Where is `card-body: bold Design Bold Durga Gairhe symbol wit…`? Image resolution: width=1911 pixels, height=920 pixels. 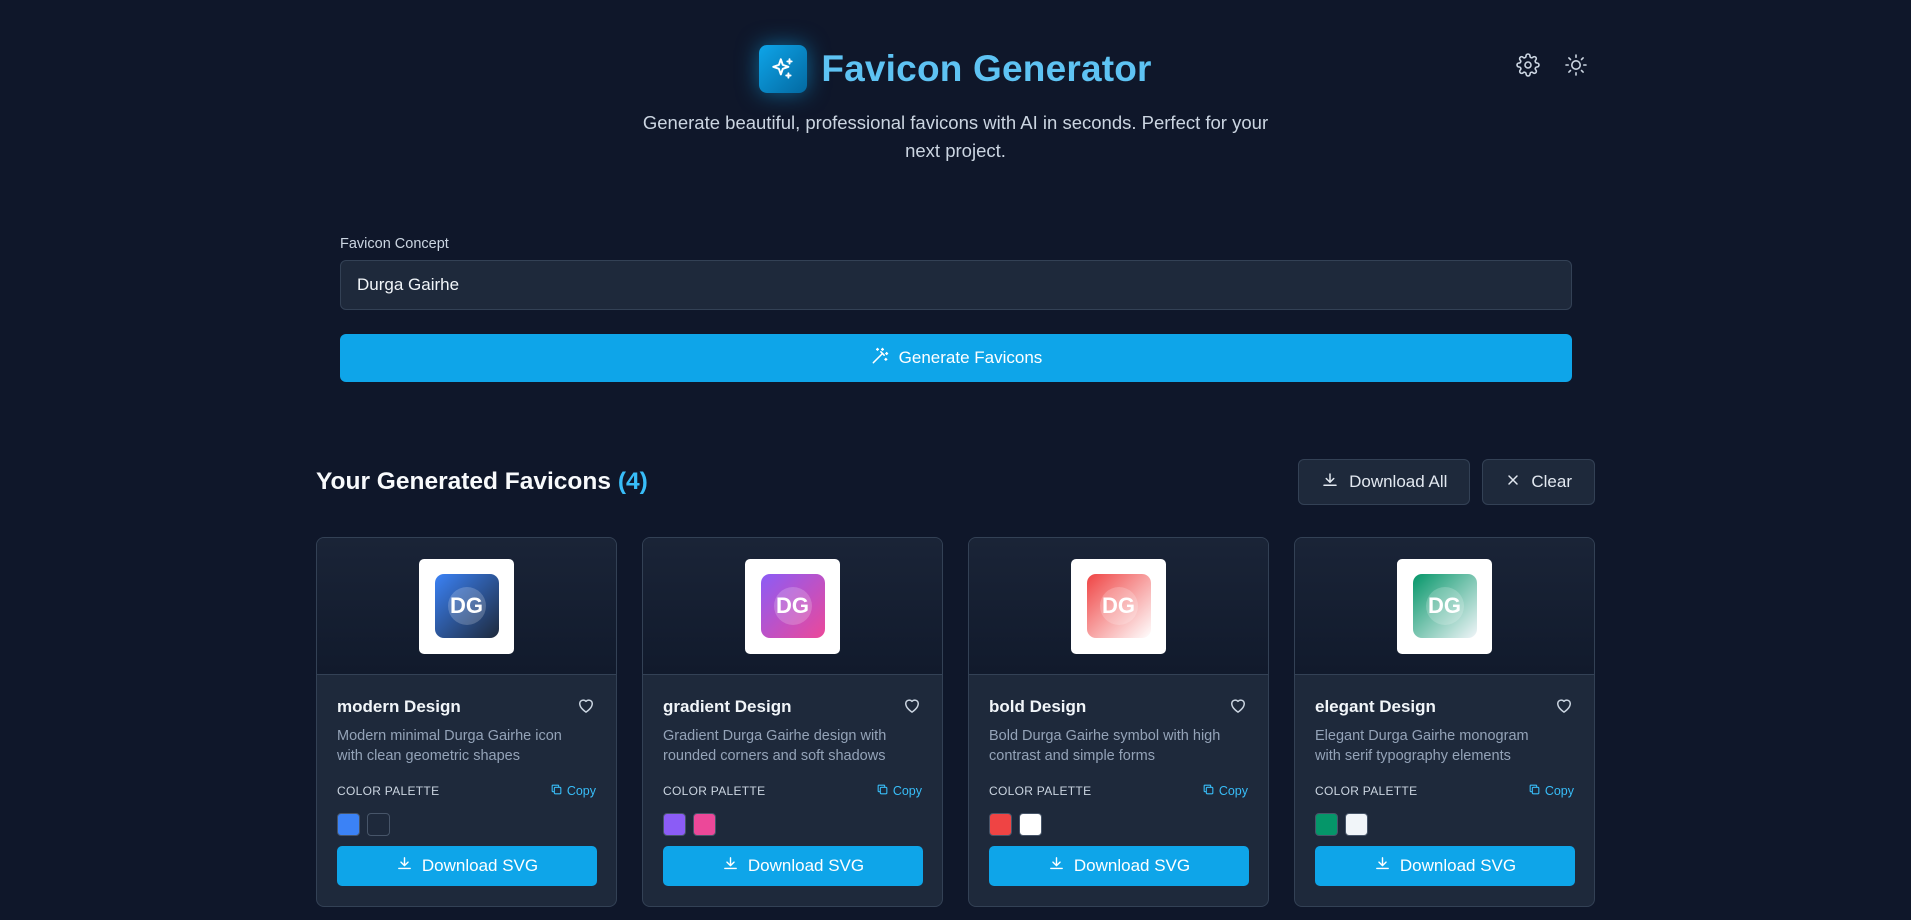
card-body: bold Design Bold Durga Gairhe symbol wit… is located at coordinates (1118, 755).